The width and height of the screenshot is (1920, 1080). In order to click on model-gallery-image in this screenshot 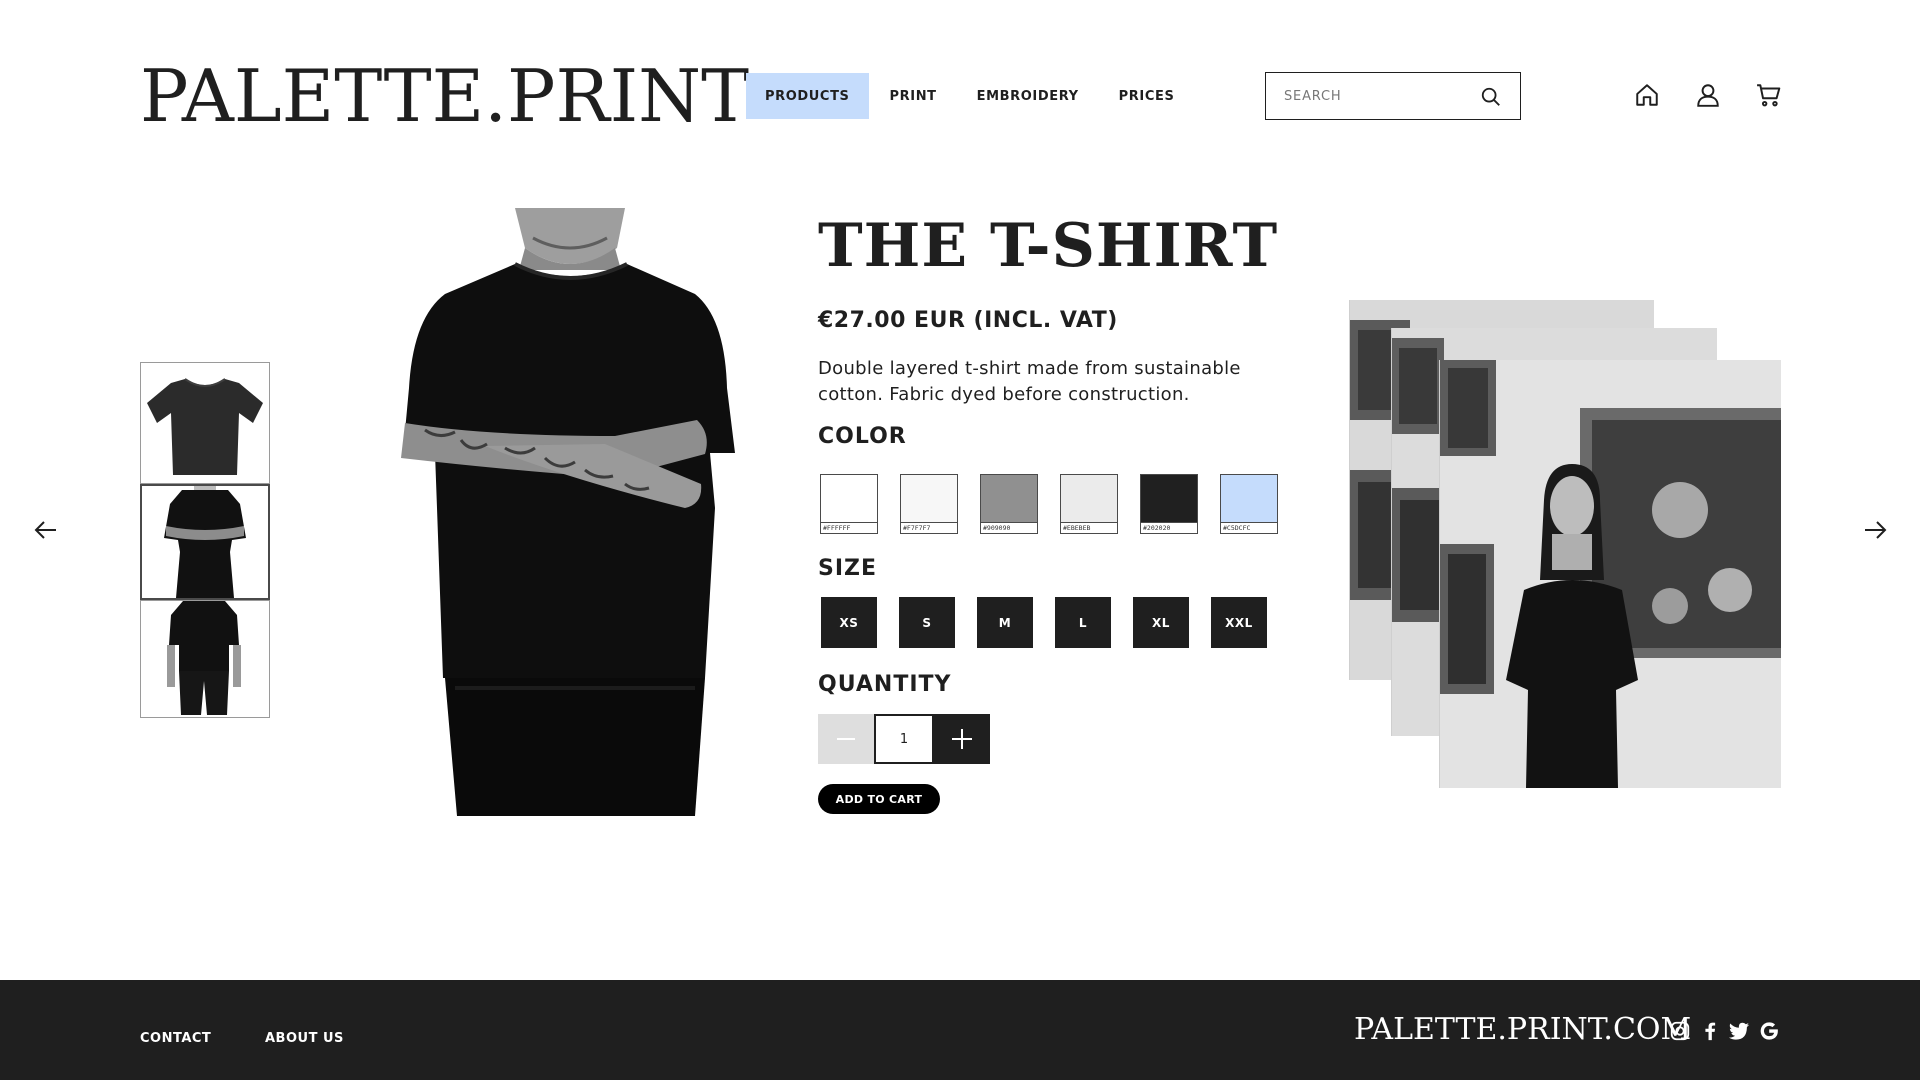, I will do `click(1610, 574)`.